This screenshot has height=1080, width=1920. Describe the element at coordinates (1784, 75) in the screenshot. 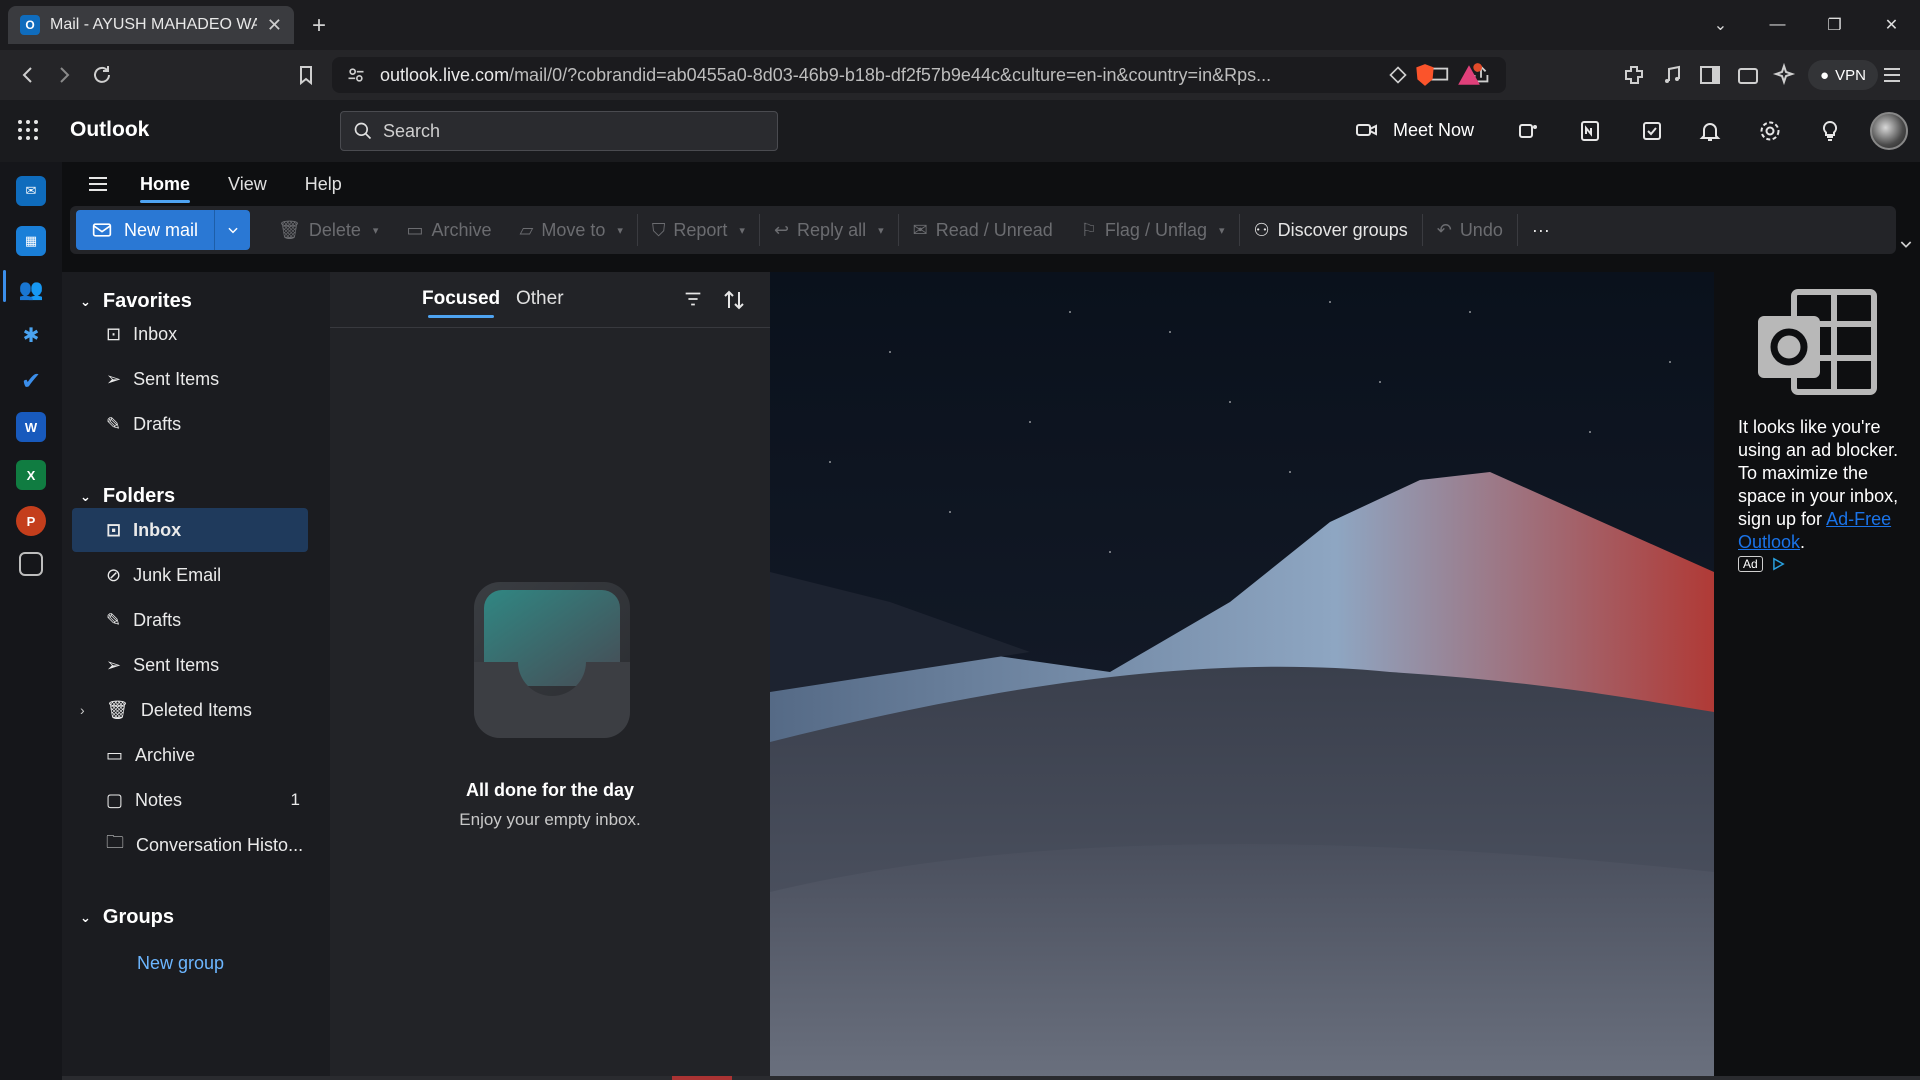

I see `leo-ai-icon` at that location.